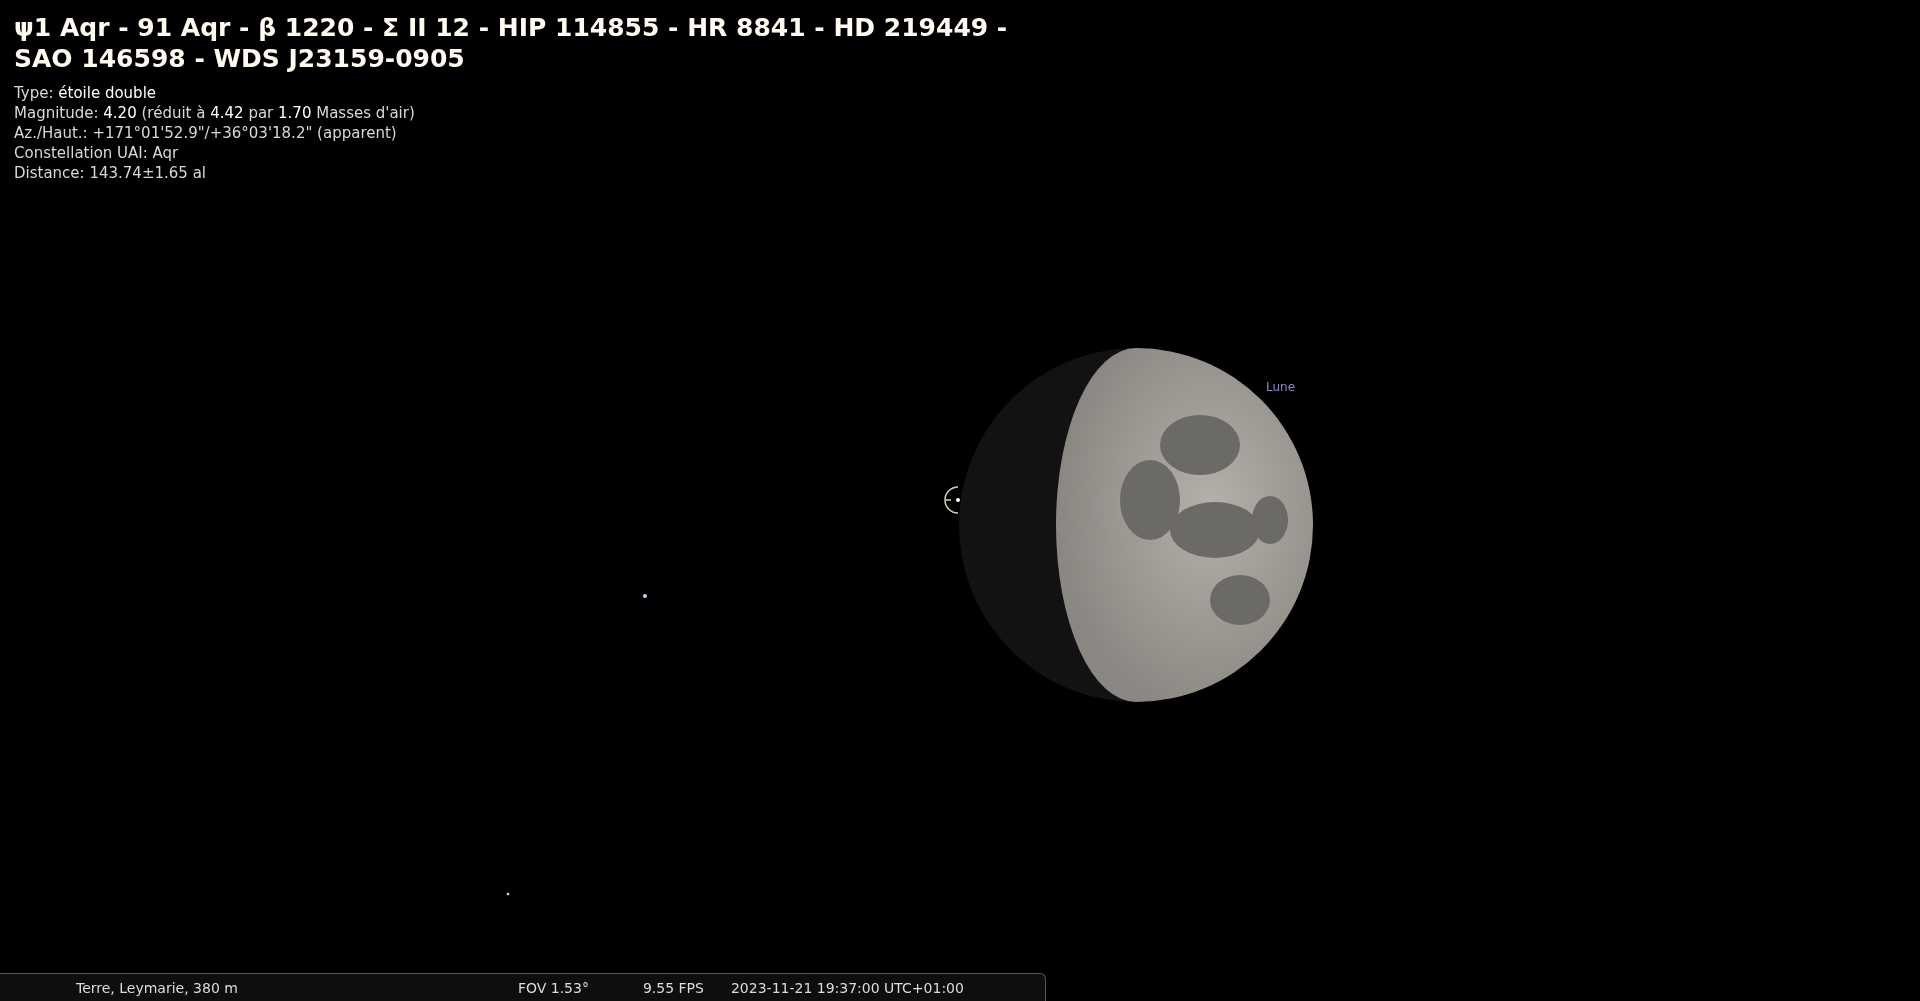 This screenshot has height=1001, width=1920. I want to click on info-line: Az./Haut.: +171°01'52.9"/+36°03'18.2" (apparent), so click(206, 133).